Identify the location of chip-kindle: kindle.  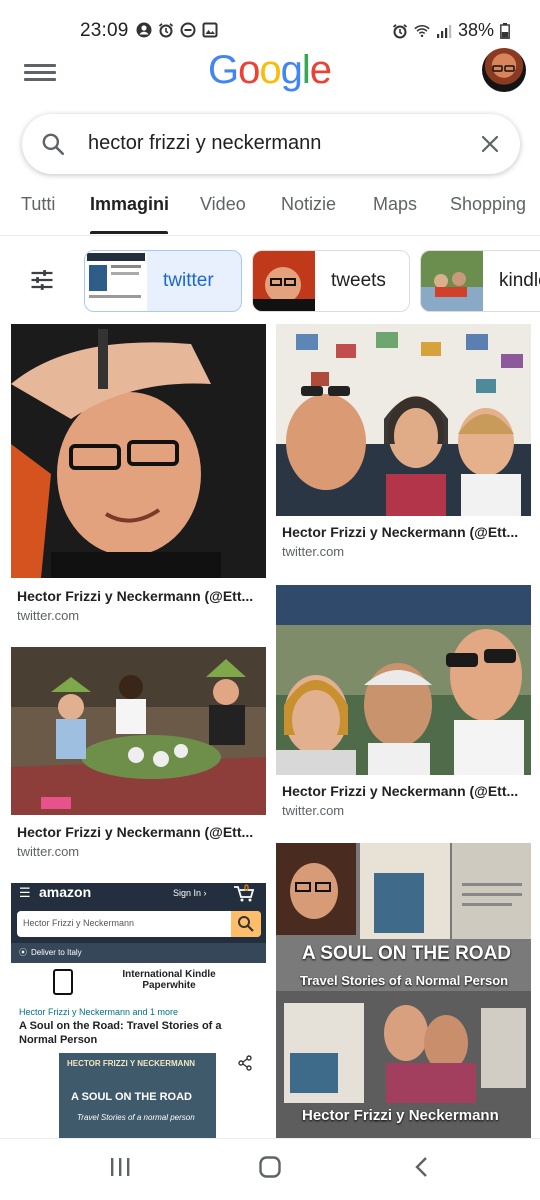
(480, 281).